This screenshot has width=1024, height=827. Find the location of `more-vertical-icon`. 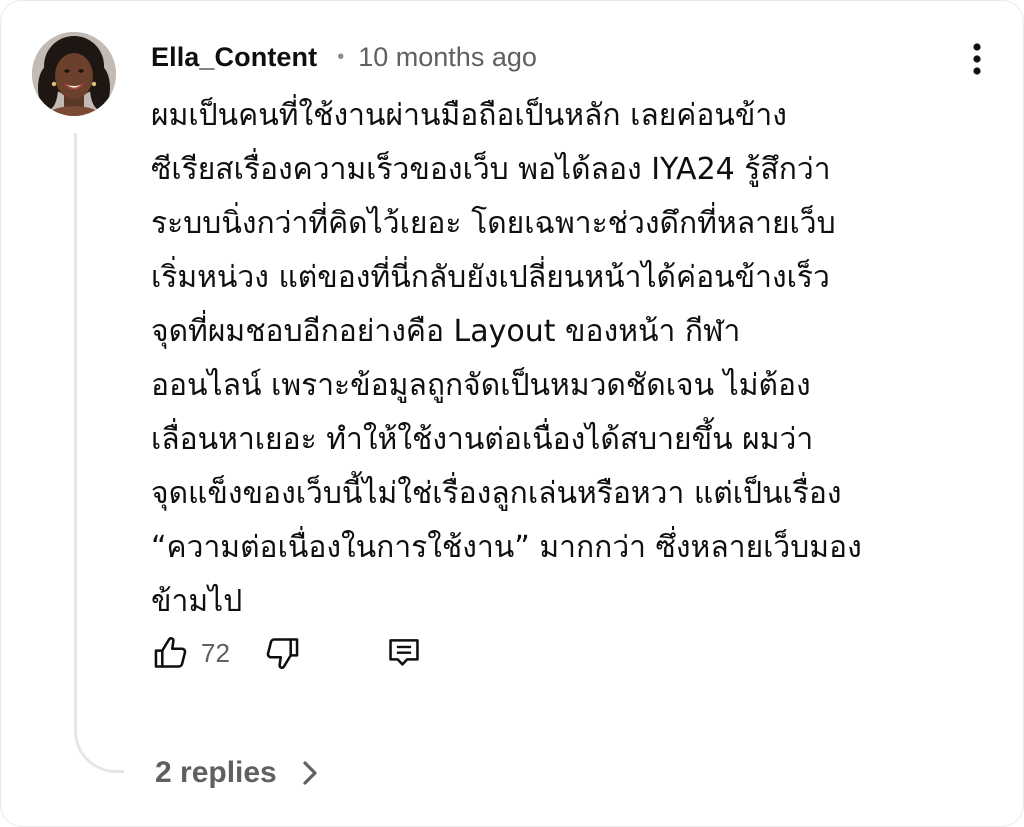

more-vertical-icon is located at coordinates (977, 59).